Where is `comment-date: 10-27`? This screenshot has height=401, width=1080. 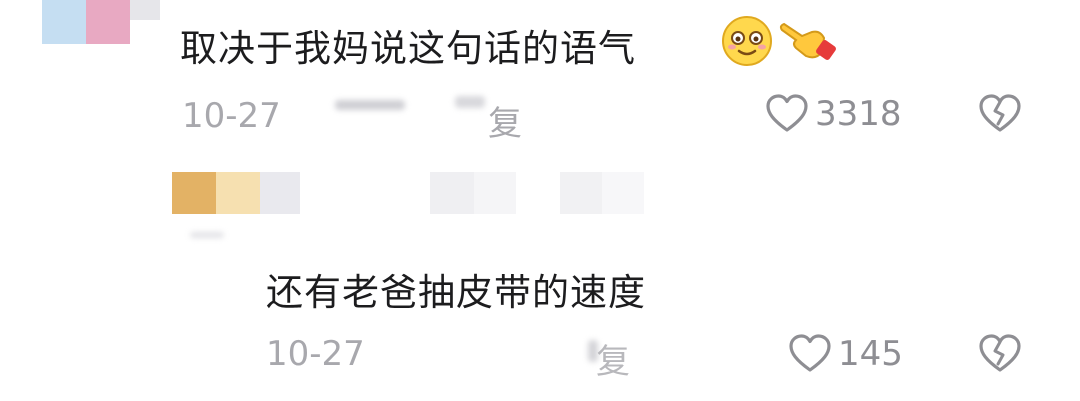 comment-date: 10-27 is located at coordinates (231, 116).